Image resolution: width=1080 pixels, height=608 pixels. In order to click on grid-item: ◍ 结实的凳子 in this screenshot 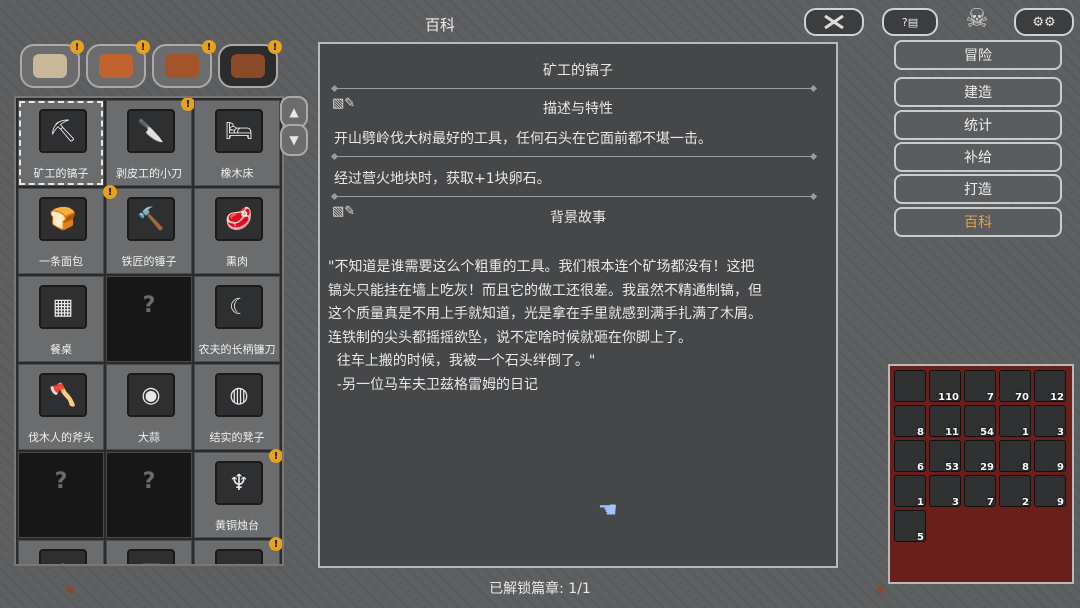, I will do `click(237, 407)`.